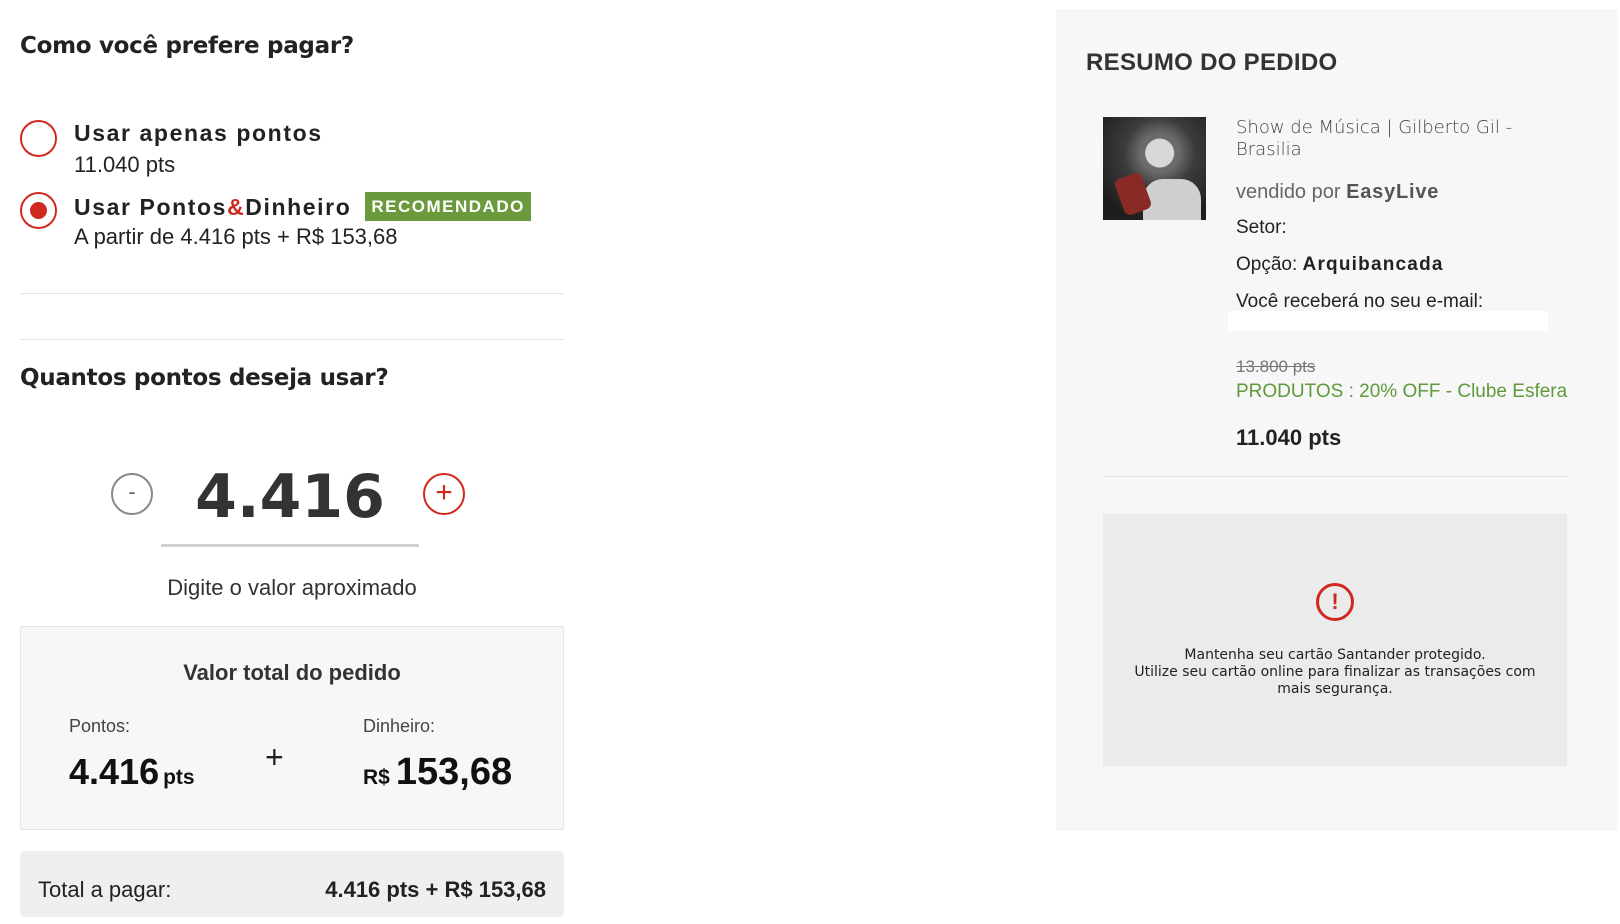  What do you see at coordinates (1388, 321) in the screenshot?
I see `email-value` at bounding box center [1388, 321].